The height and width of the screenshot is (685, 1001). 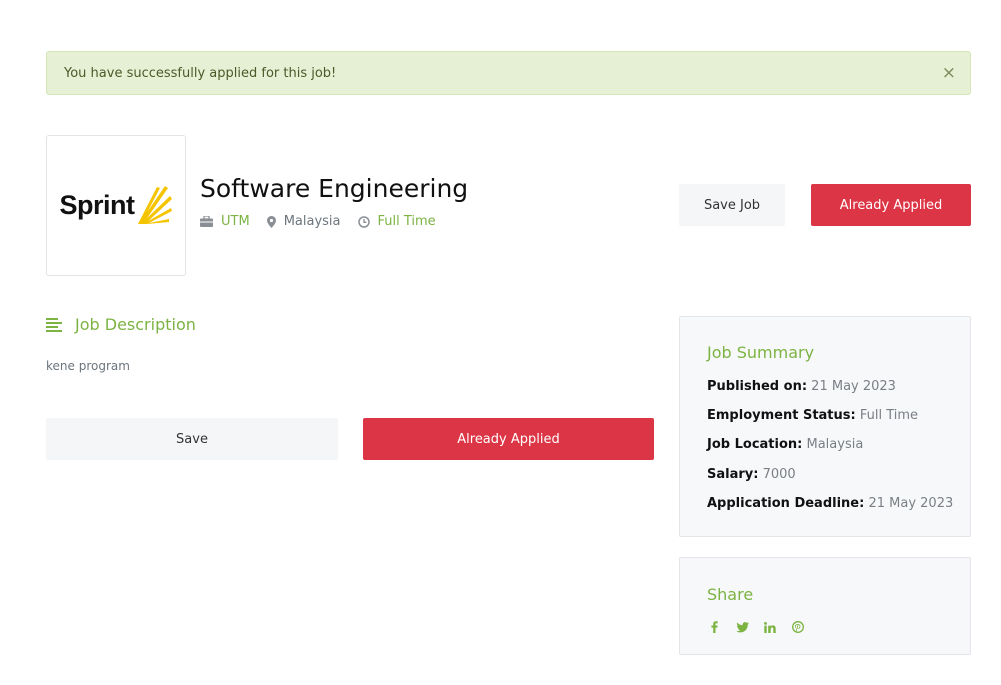 What do you see at coordinates (235, 221) in the screenshot?
I see `company-name: UTM` at bounding box center [235, 221].